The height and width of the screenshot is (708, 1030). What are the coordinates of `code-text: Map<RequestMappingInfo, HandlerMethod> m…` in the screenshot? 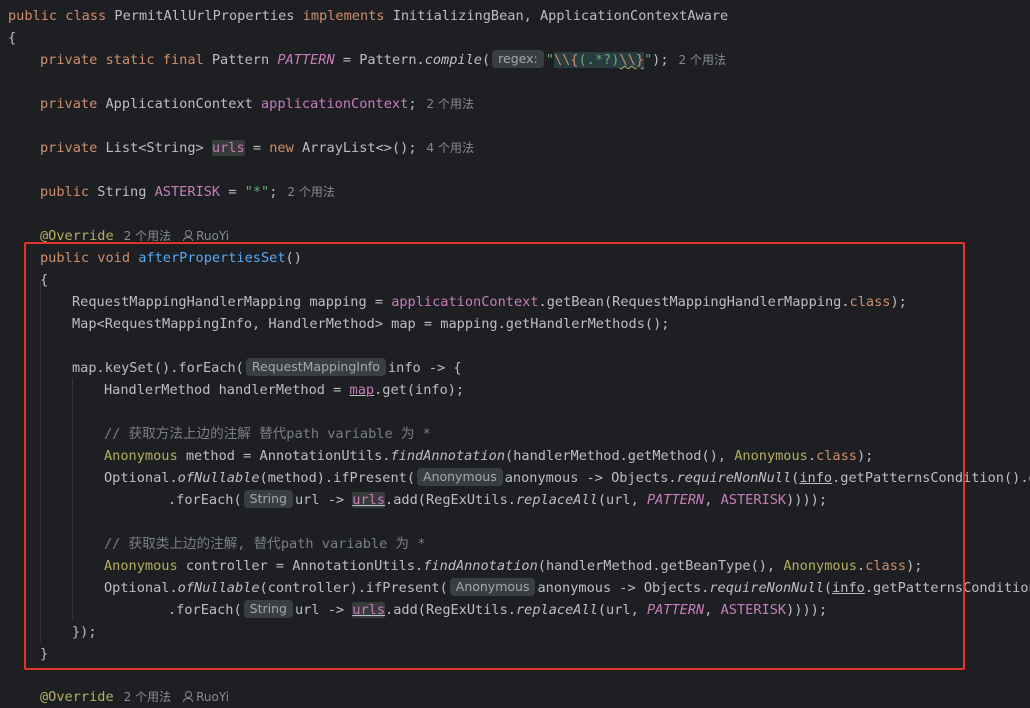 It's located at (371, 324).